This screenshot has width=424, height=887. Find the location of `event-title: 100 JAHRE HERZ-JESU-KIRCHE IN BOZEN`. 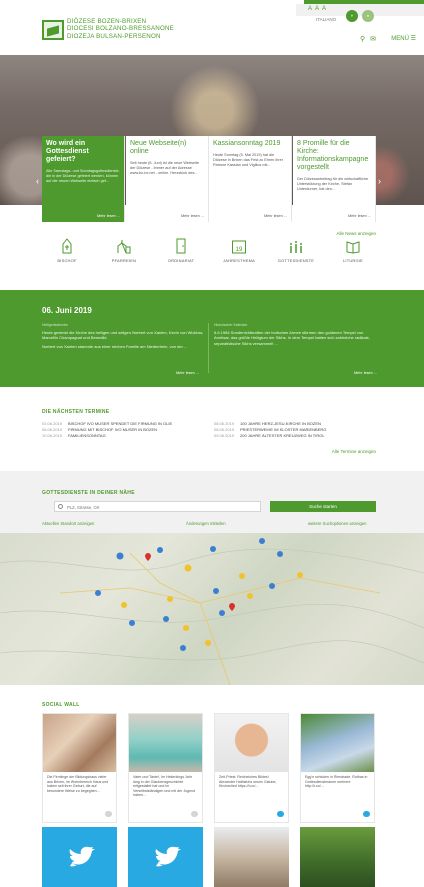

event-title: 100 JAHRE HERZ-JESU-KIRCHE IN BOZEN is located at coordinates (280, 423).